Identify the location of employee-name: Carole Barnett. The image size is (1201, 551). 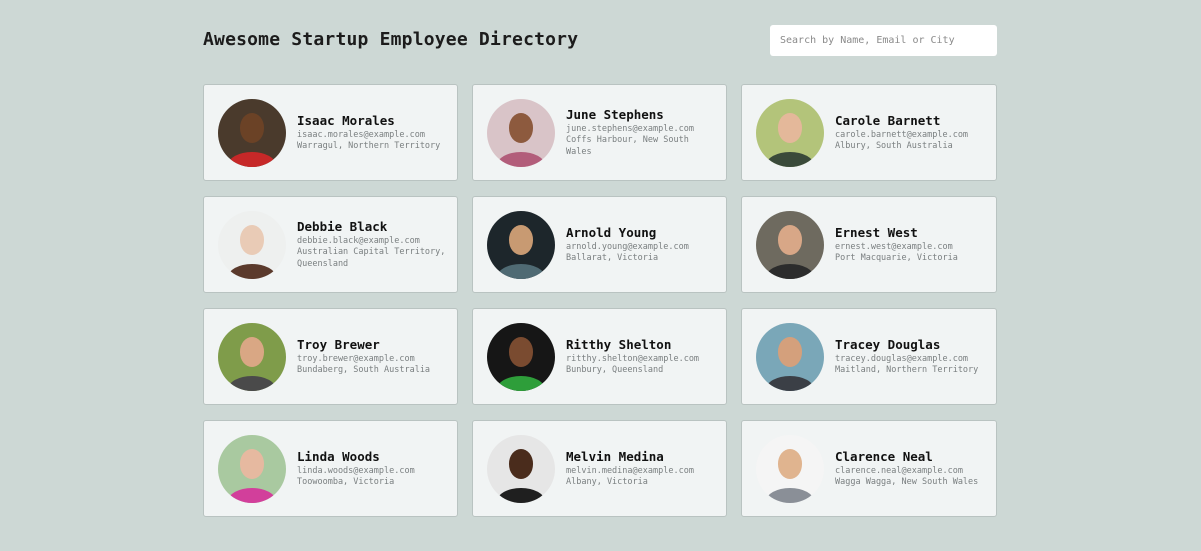
(888, 120).